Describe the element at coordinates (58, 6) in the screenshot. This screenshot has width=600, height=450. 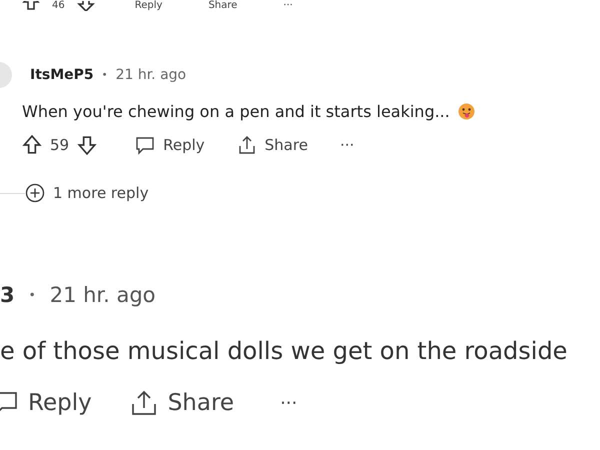
I see `vote-count: 46` at that location.